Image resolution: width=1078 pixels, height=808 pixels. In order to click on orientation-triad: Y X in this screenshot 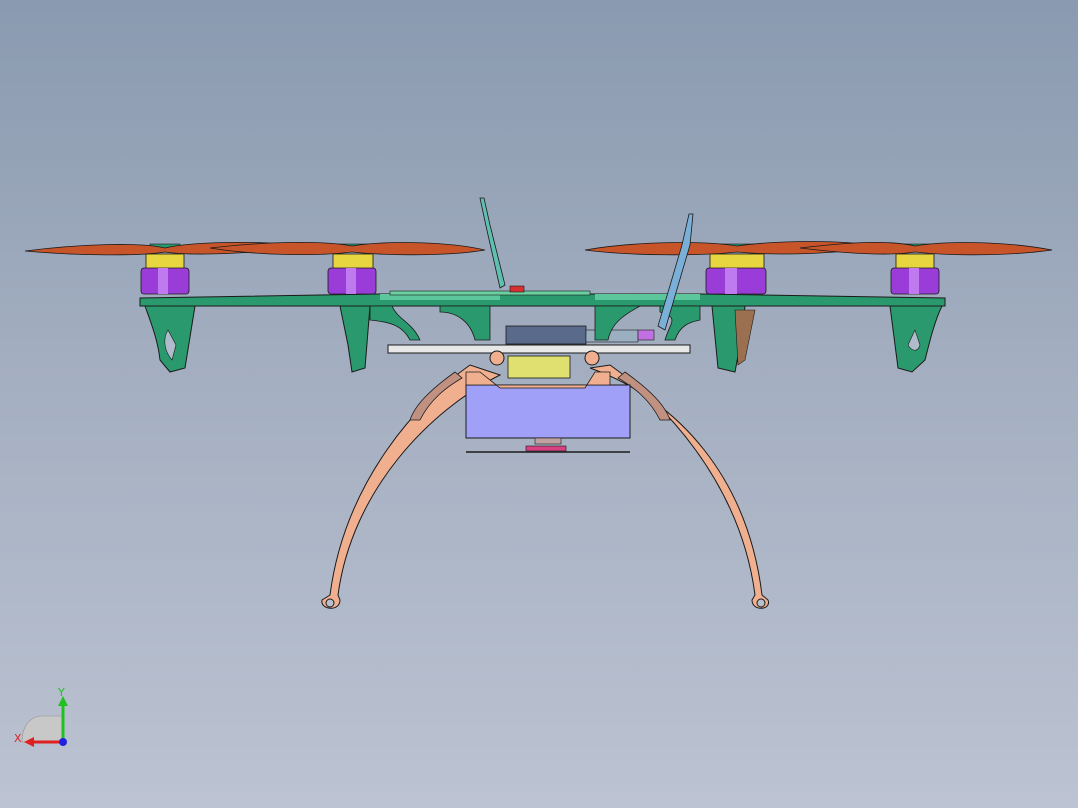, I will do `click(43, 719)`.